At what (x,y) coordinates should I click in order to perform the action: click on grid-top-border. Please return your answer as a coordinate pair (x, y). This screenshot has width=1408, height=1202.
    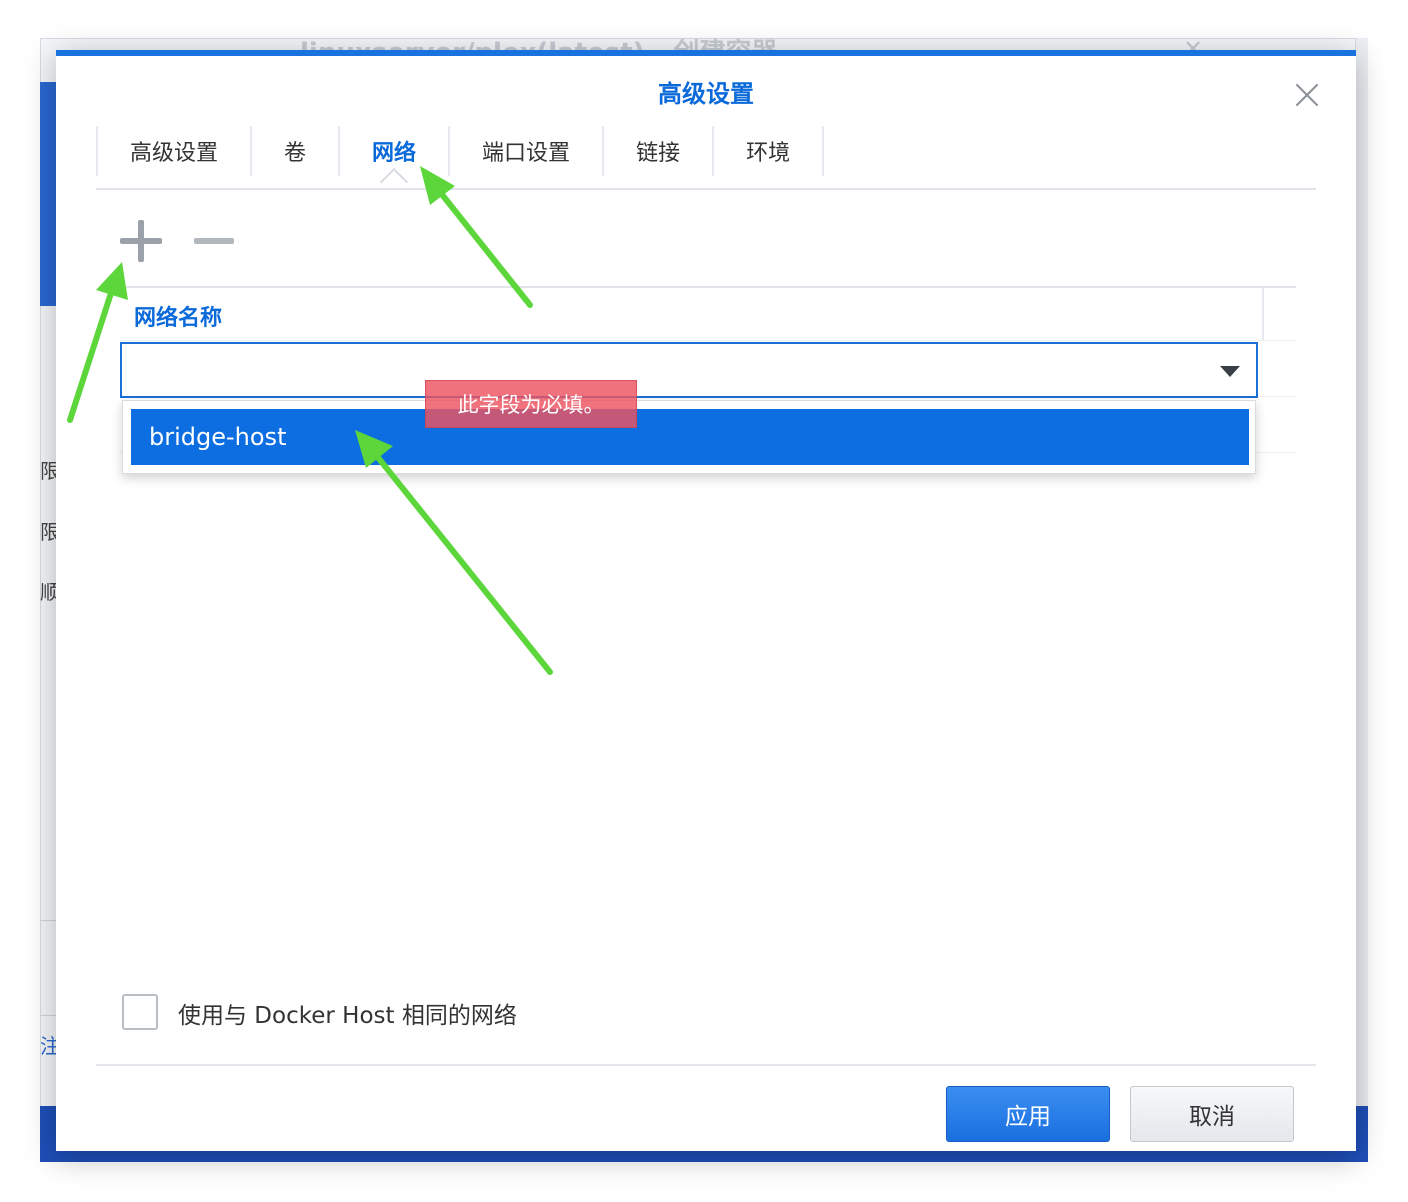
    Looking at the image, I should click on (708, 287).